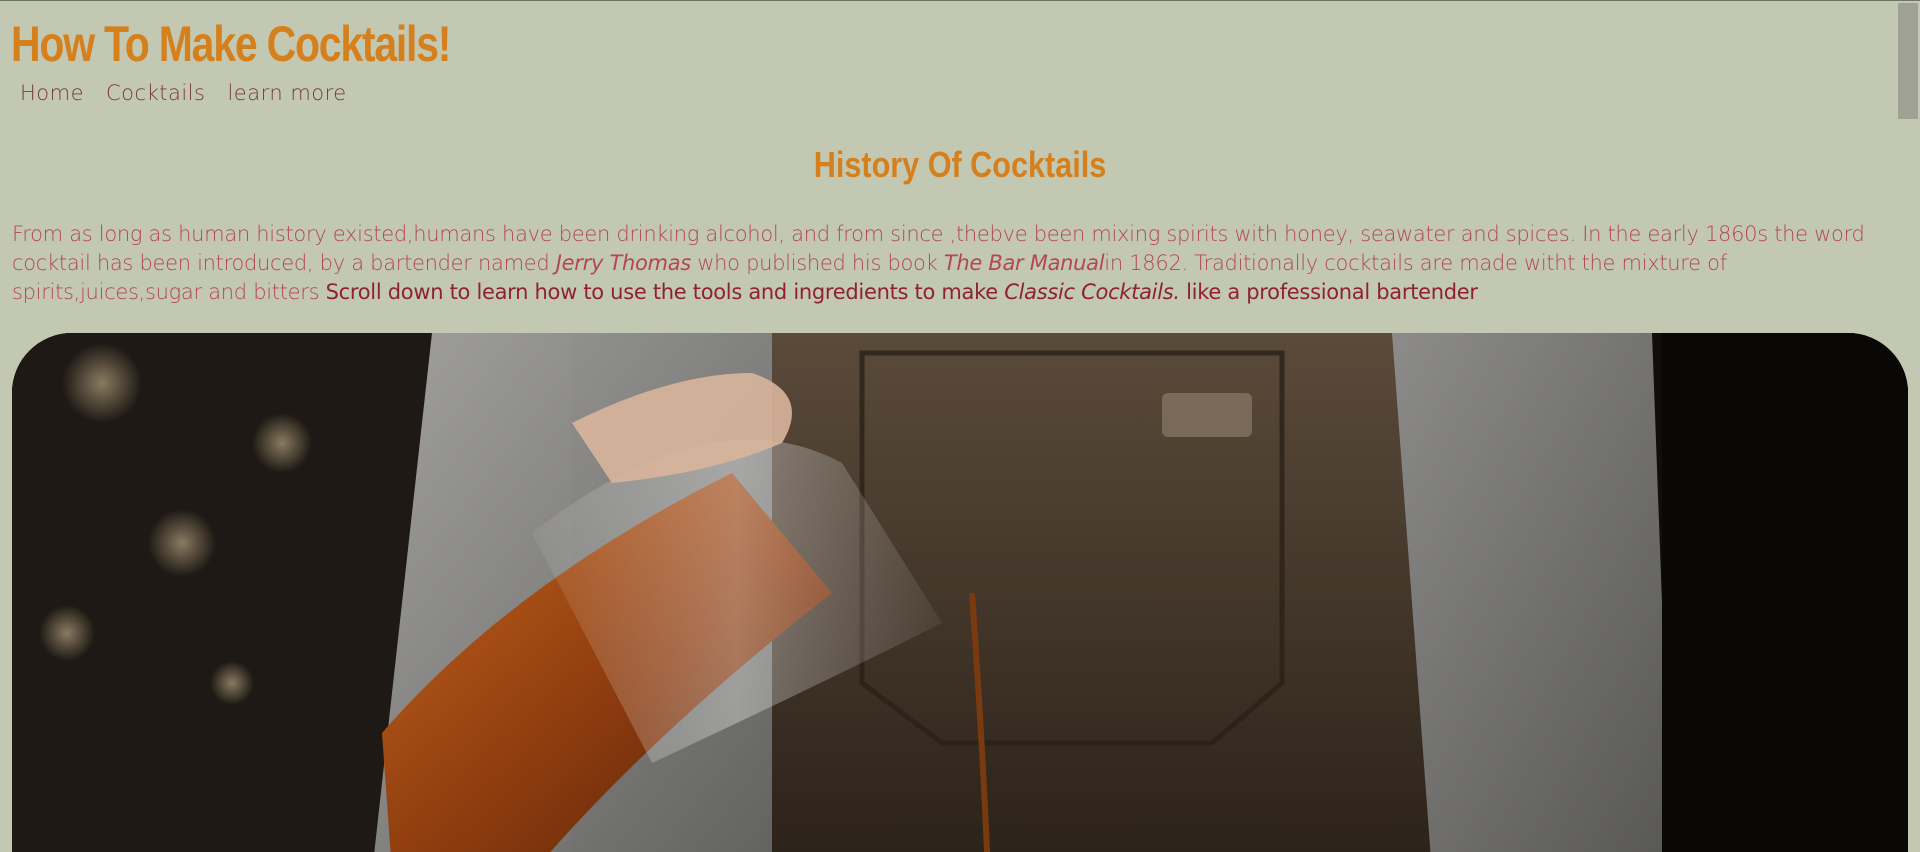 This screenshot has height=852, width=1920. I want to click on page-scrollbar, so click(1908, 61).